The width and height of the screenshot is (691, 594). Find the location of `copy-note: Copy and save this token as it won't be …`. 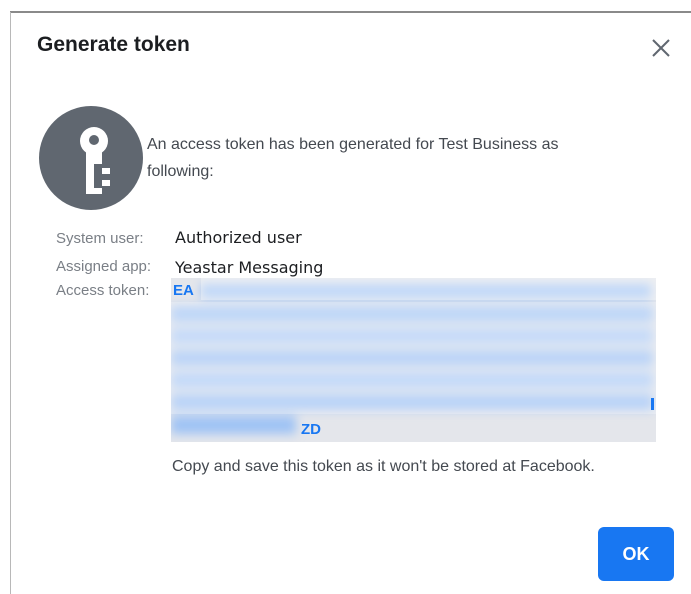

copy-note: Copy and save this token as it won't be … is located at coordinates (383, 466).